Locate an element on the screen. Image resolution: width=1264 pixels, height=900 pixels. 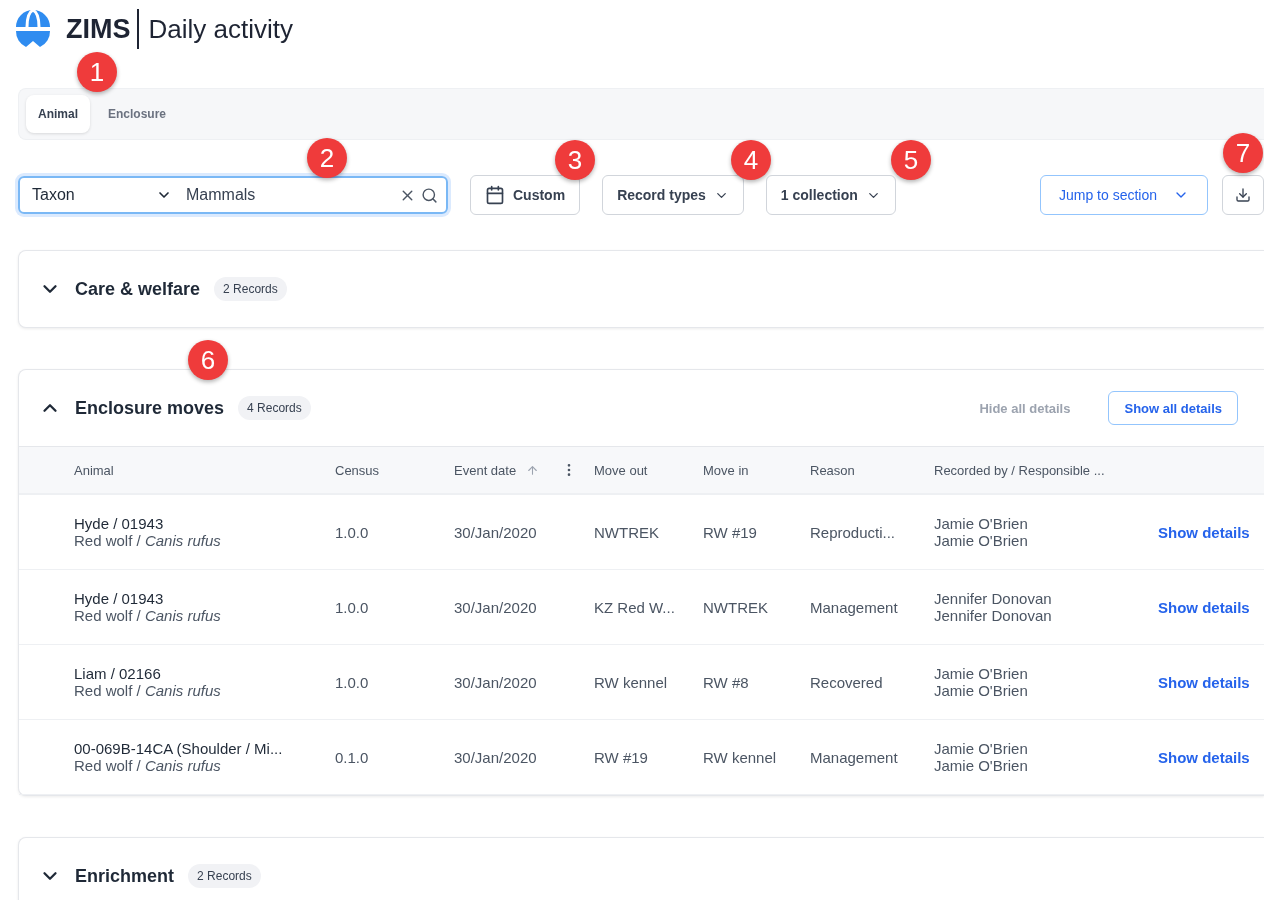
calendar-icon is located at coordinates (495, 195).